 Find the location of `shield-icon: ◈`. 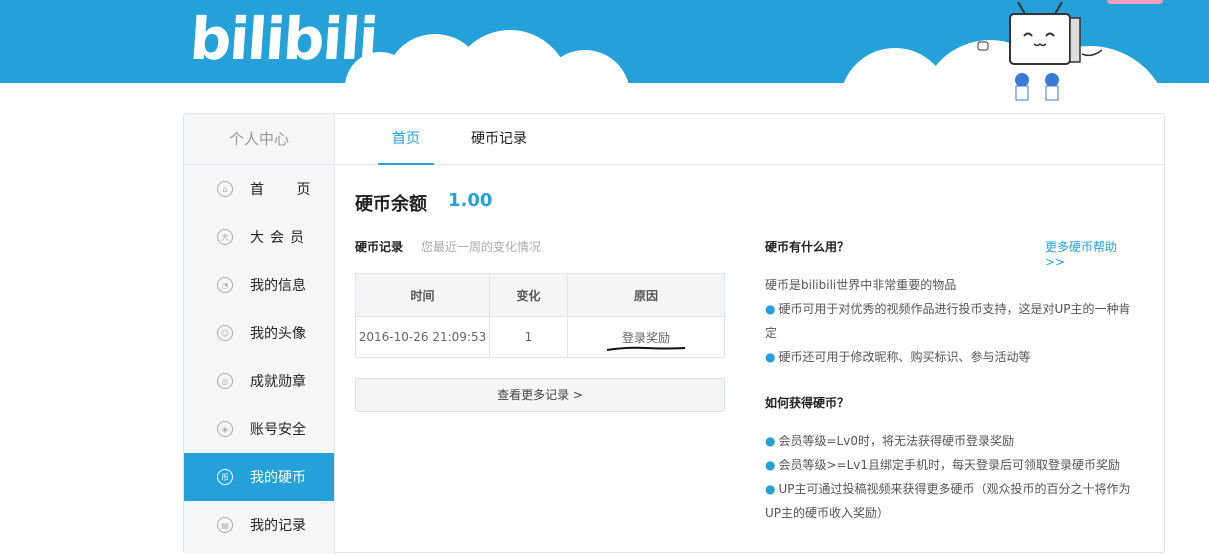

shield-icon: ◈ is located at coordinates (225, 429).